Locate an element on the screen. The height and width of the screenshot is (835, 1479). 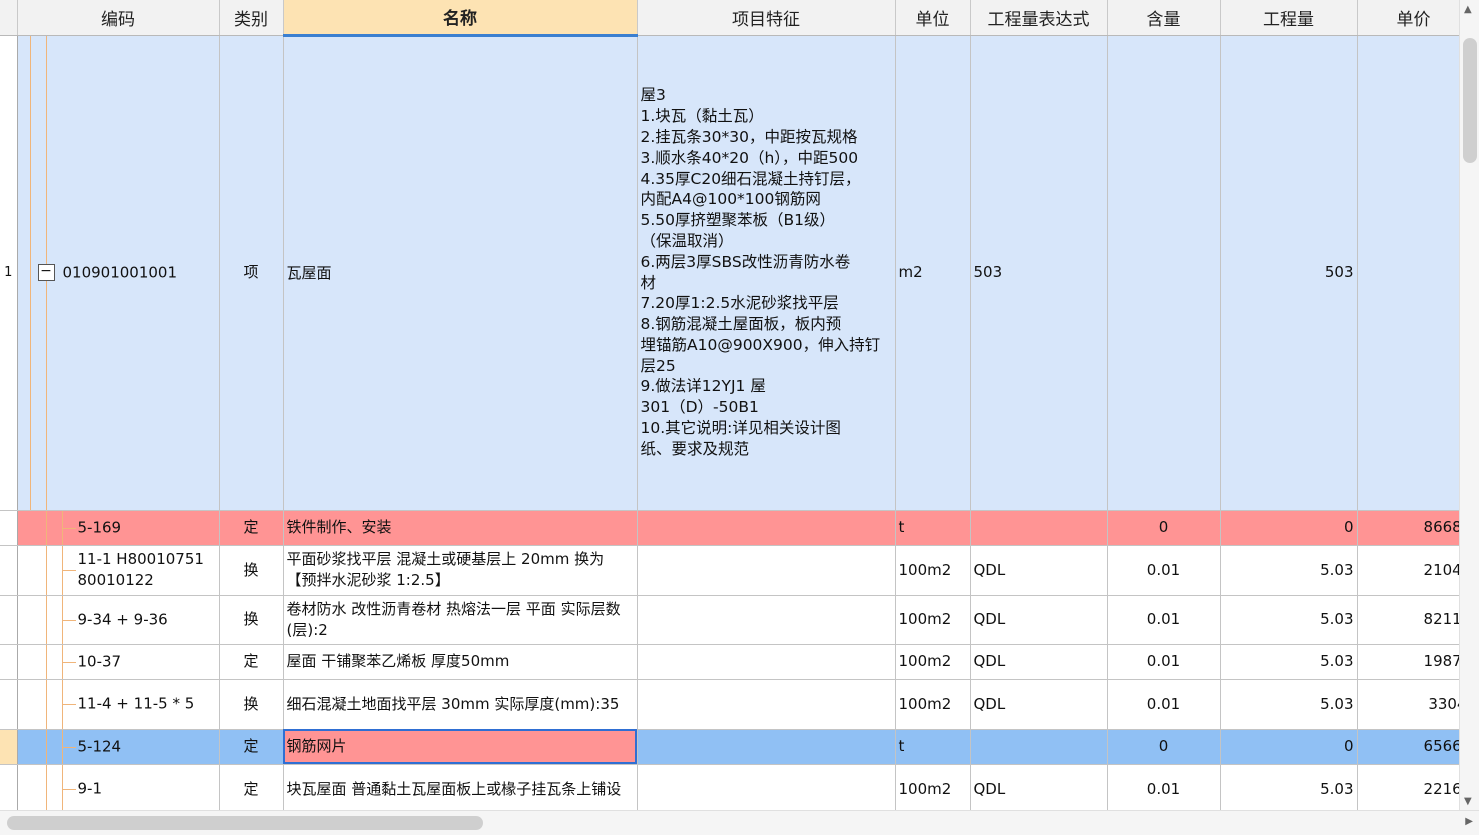
quota-row-selected: 5-124 定 钢筋网片 t 0 0 6566. is located at coordinates (729, 747).